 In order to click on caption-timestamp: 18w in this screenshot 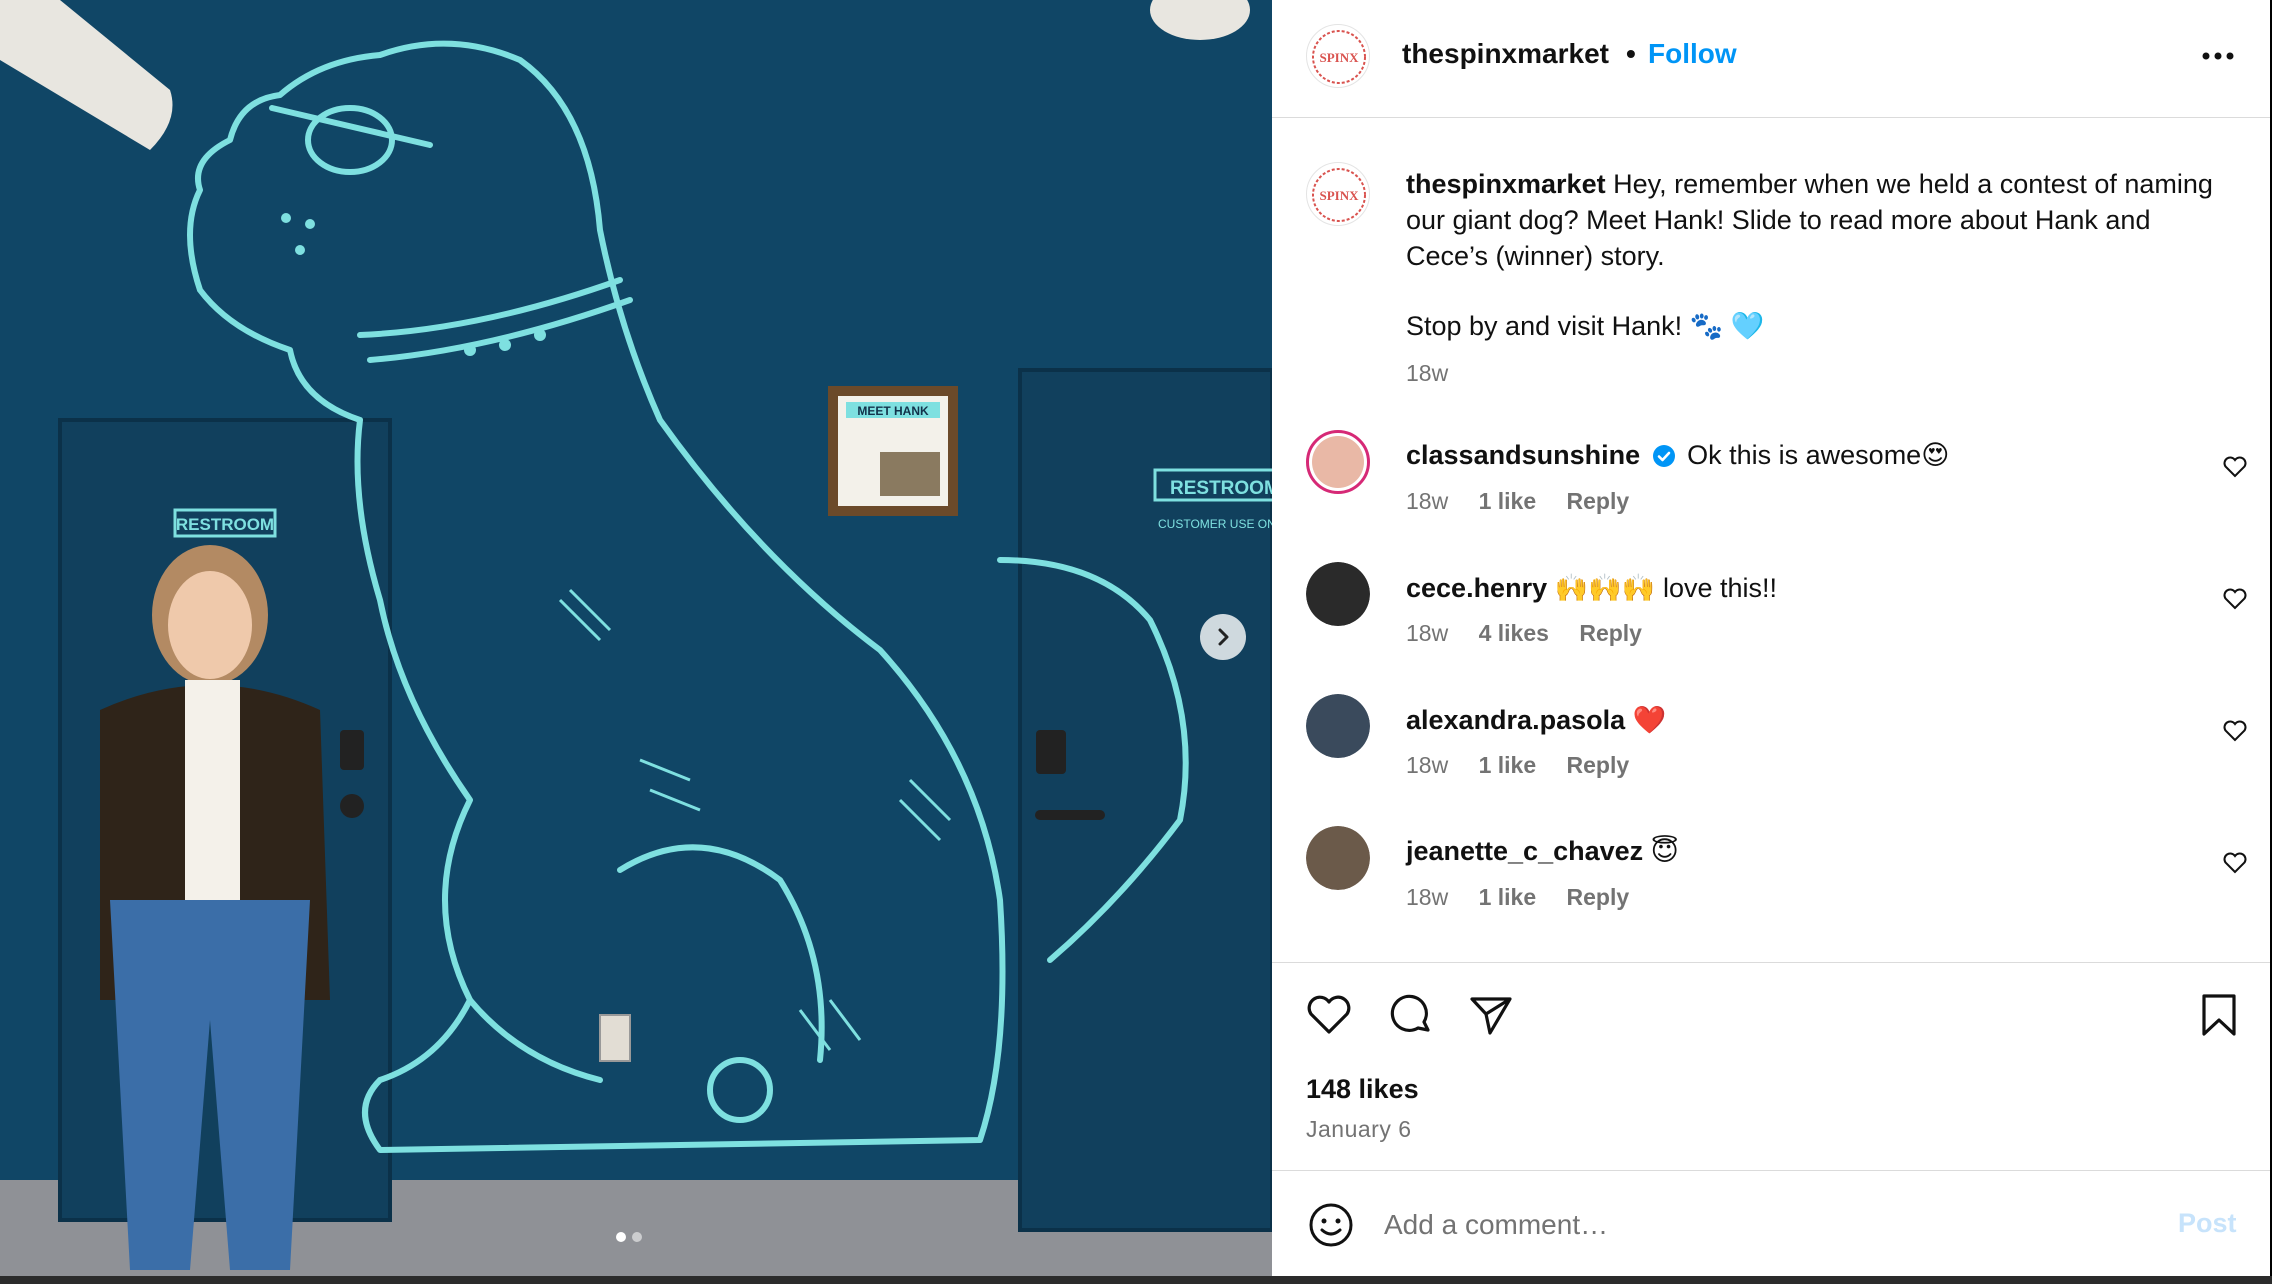, I will do `click(1427, 373)`.